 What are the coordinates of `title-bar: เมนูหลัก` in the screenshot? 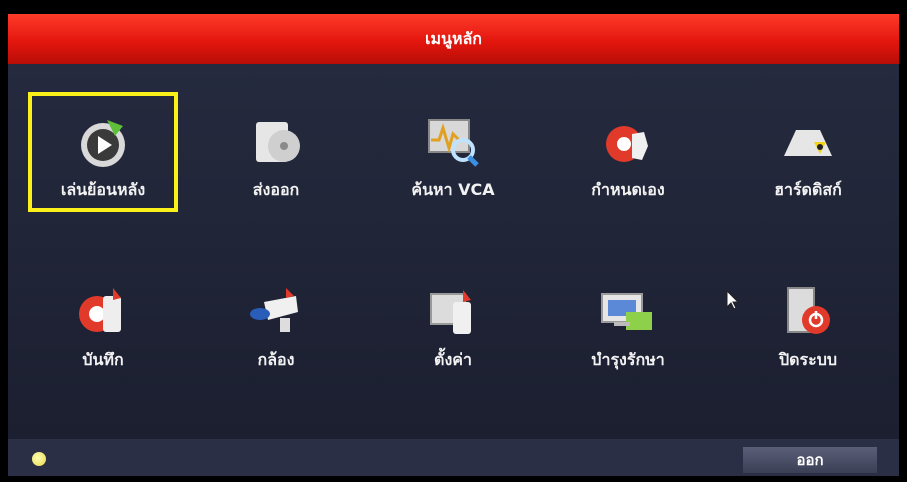 It's located at (453, 39).